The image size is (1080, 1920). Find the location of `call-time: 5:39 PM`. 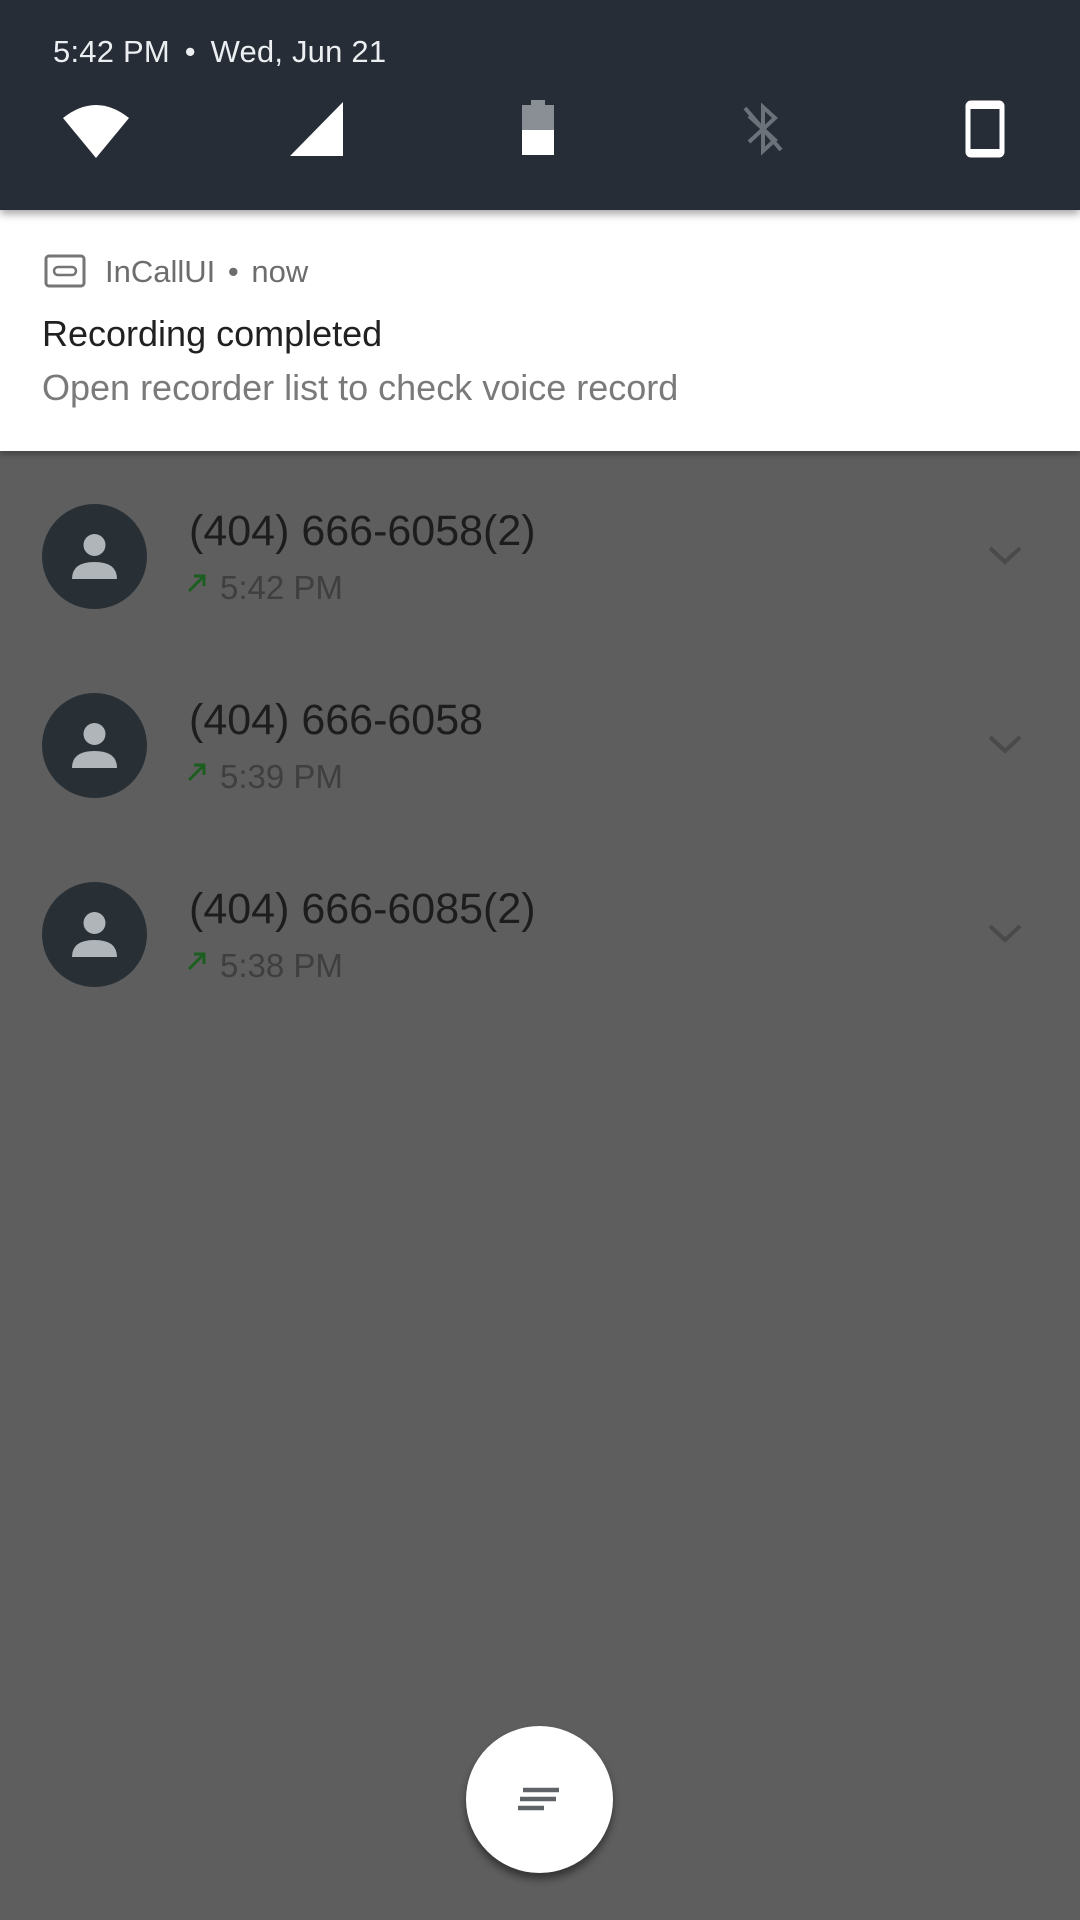

call-time: 5:39 PM is located at coordinates (281, 776).